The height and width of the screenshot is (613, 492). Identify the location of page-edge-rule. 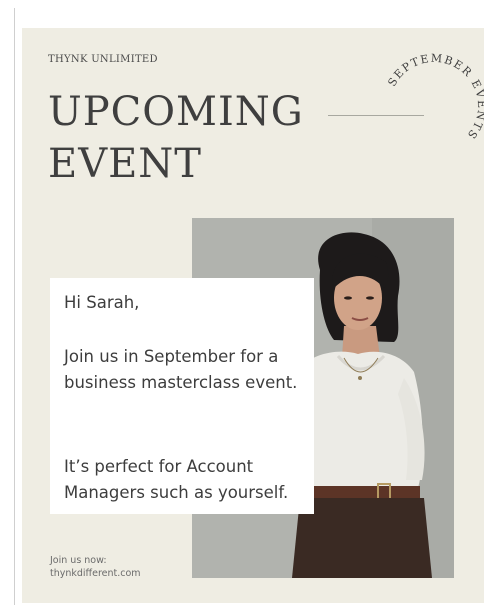
(14, 306).